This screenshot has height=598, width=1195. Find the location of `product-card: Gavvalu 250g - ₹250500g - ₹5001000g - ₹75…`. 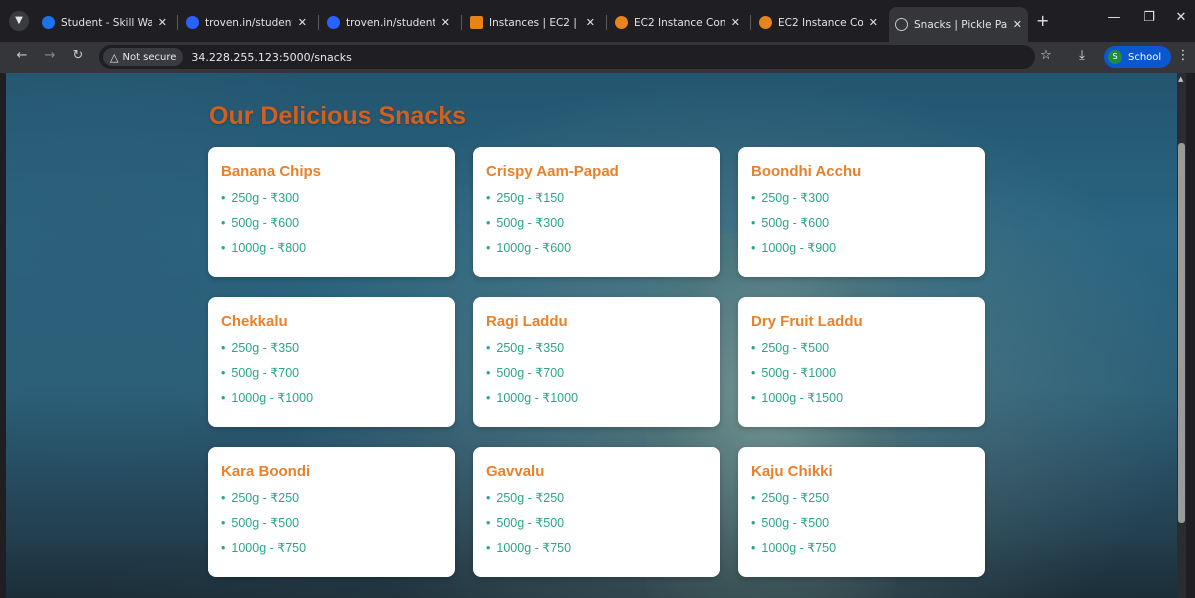

product-card: Gavvalu 250g - ₹250500g - ₹5001000g - ₹75… is located at coordinates (596, 512).